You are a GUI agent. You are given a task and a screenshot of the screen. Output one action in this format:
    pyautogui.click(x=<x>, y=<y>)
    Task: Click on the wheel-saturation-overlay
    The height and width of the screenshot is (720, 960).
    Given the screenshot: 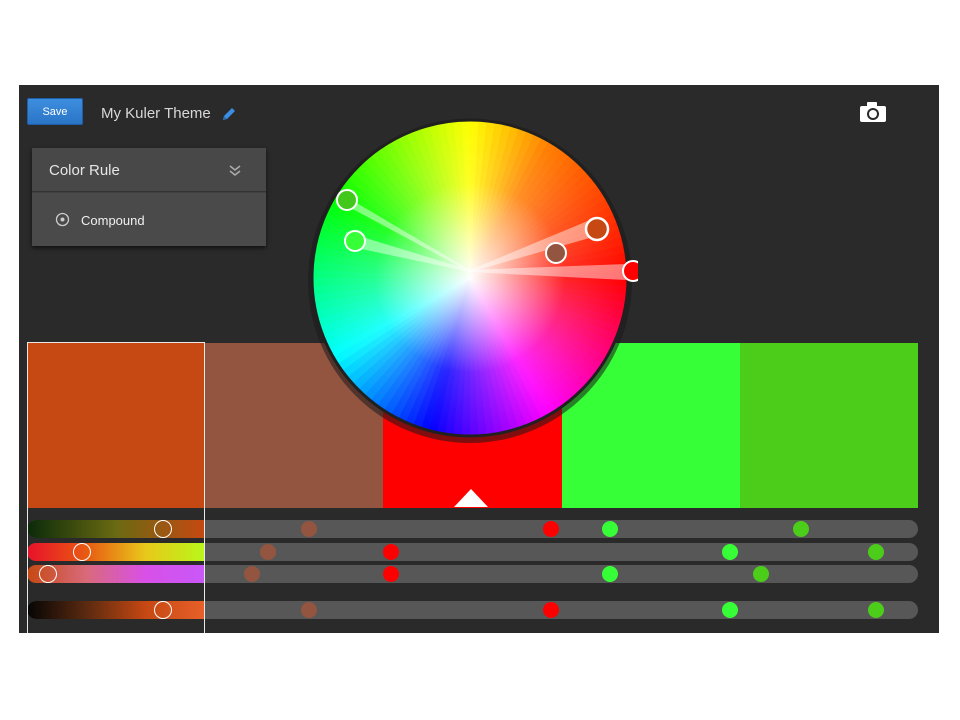 What is the action you would take?
    pyautogui.click(x=470, y=278)
    